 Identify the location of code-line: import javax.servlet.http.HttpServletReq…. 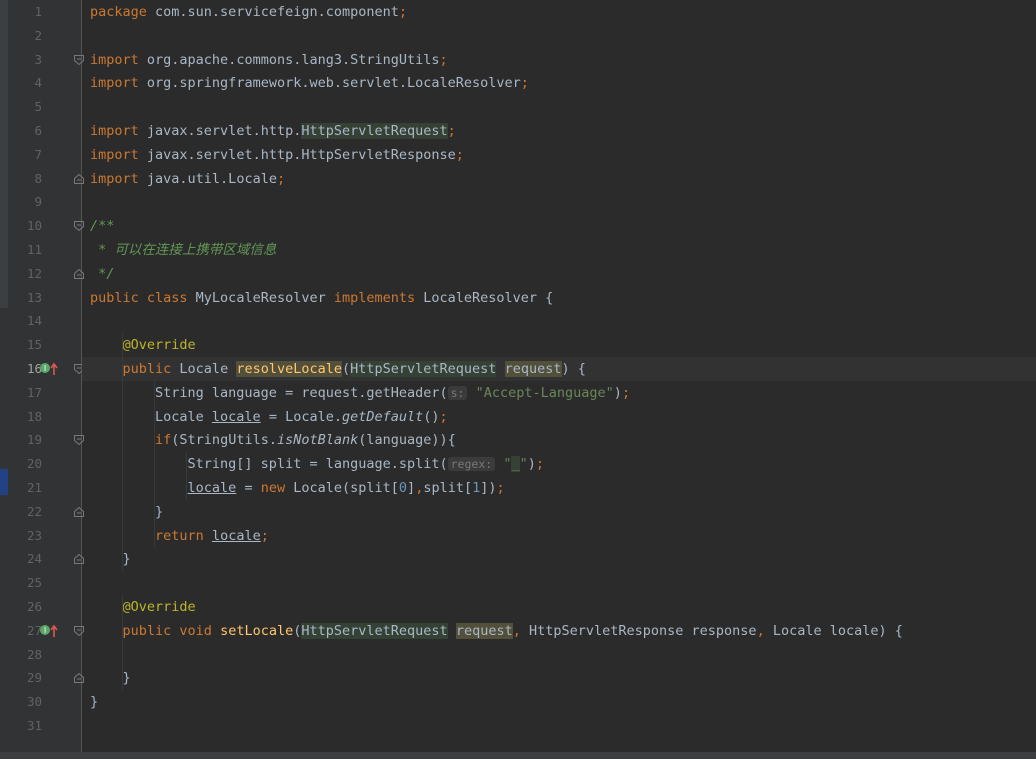
(559, 131).